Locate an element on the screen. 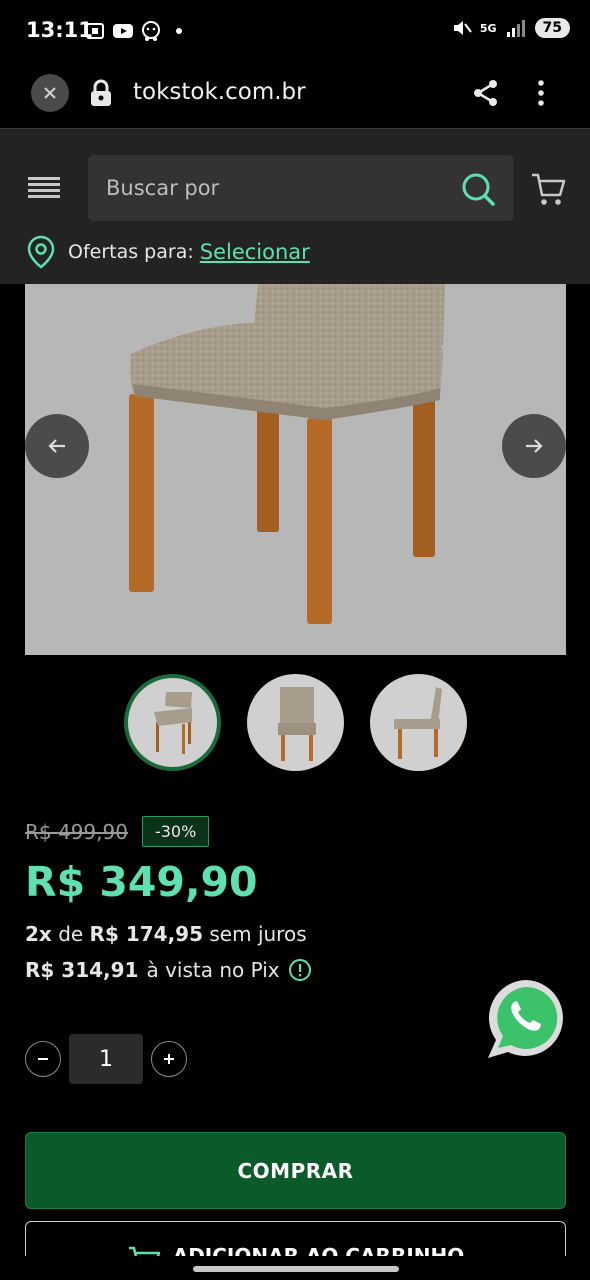 The width and height of the screenshot is (590, 1280). minus-icon is located at coordinates (43, 1059).